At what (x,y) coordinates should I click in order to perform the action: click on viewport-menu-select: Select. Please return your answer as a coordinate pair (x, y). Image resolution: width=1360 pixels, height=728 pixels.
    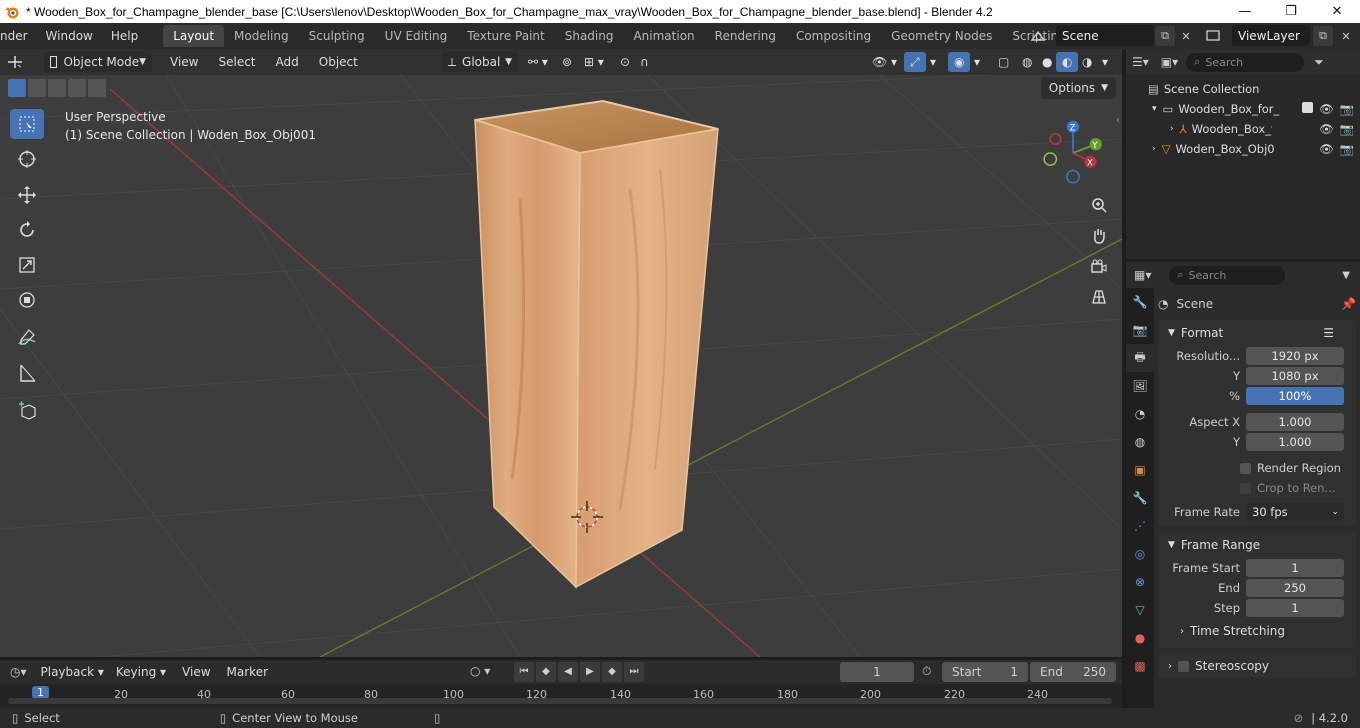
    Looking at the image, I should click on (236, 62).